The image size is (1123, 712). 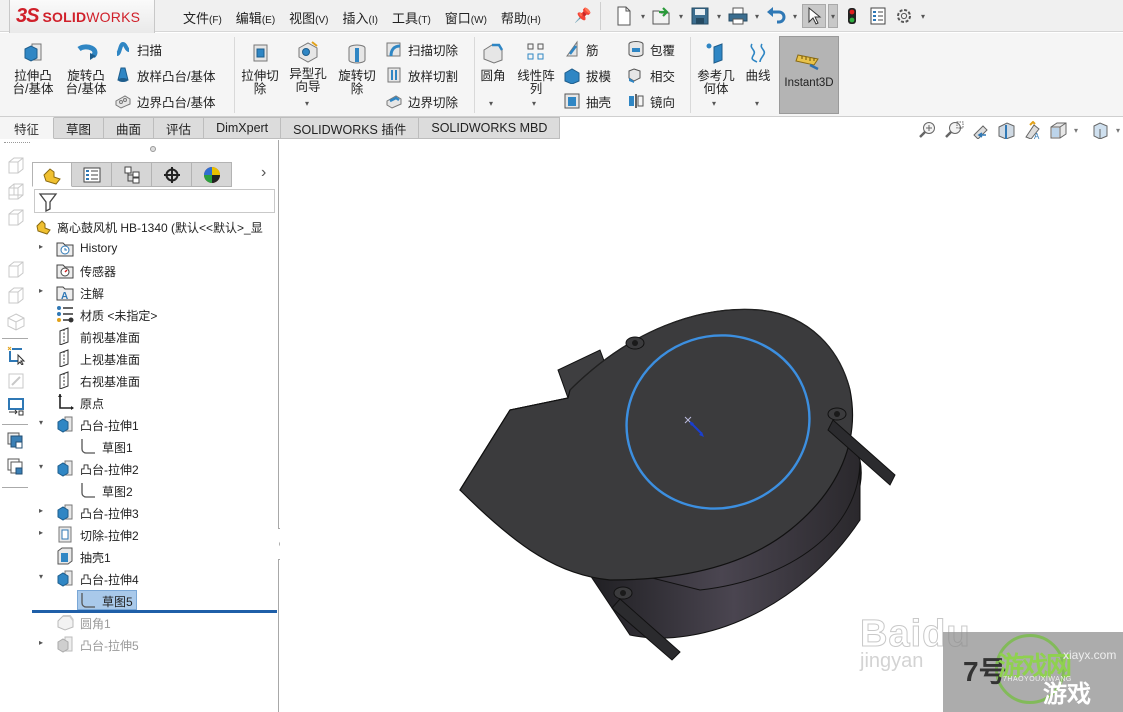 What do you see at coordinates (662, 16) in the screenshot?
I see `open-button` at bounding box center [662, 16].